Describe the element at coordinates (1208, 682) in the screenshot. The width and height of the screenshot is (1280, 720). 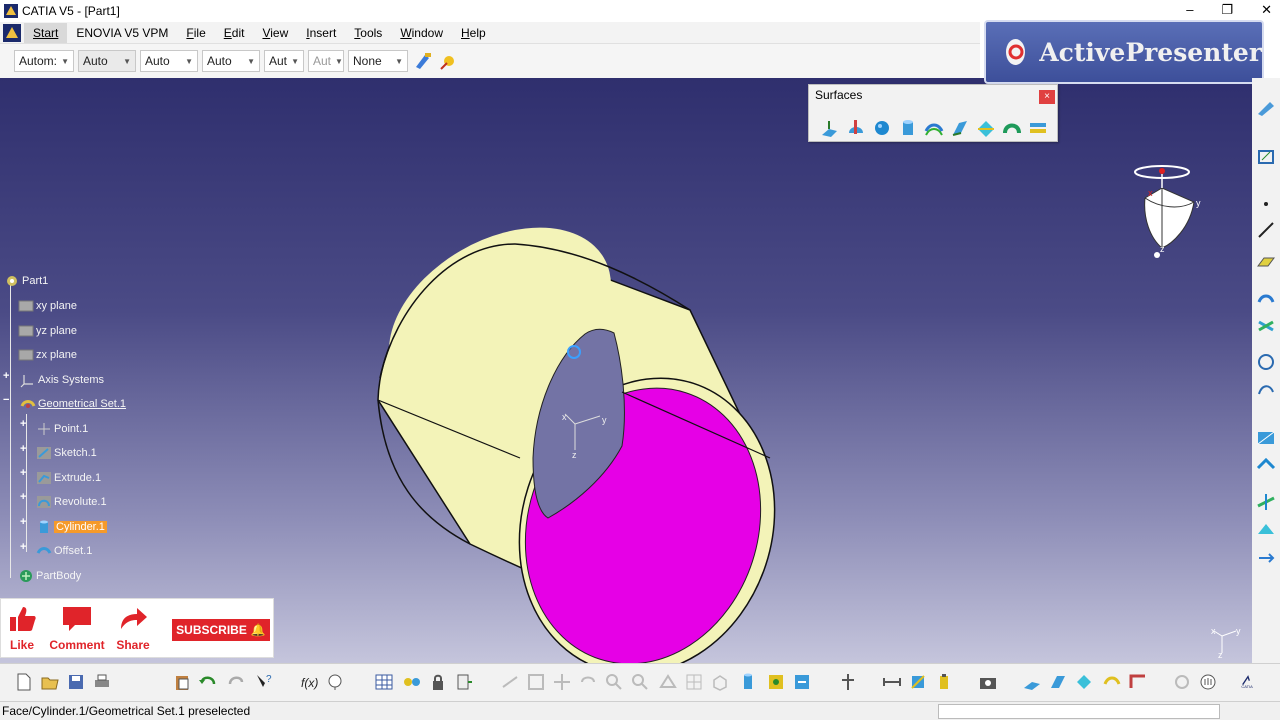
I see `hand-icon` at that location.